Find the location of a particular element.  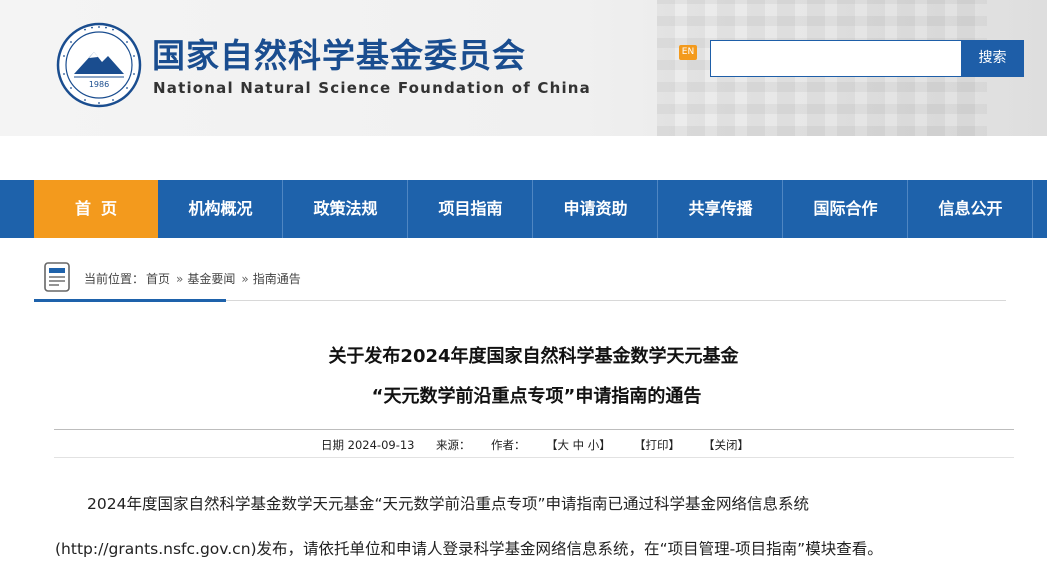

meta-date-value: 2024-09-13 is located at coordinates (381, 445).